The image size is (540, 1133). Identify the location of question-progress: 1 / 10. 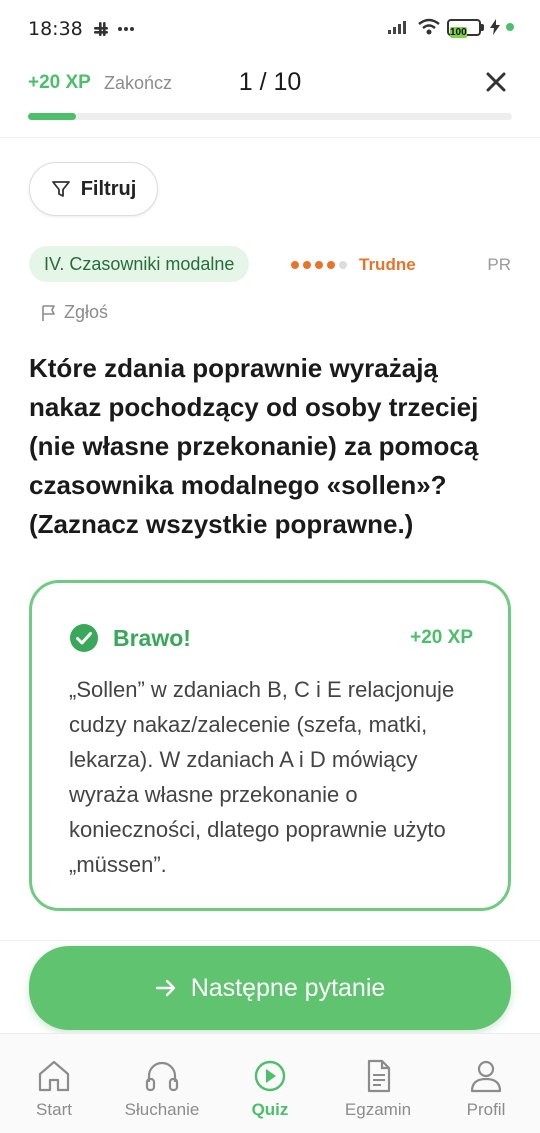
(270, 82).